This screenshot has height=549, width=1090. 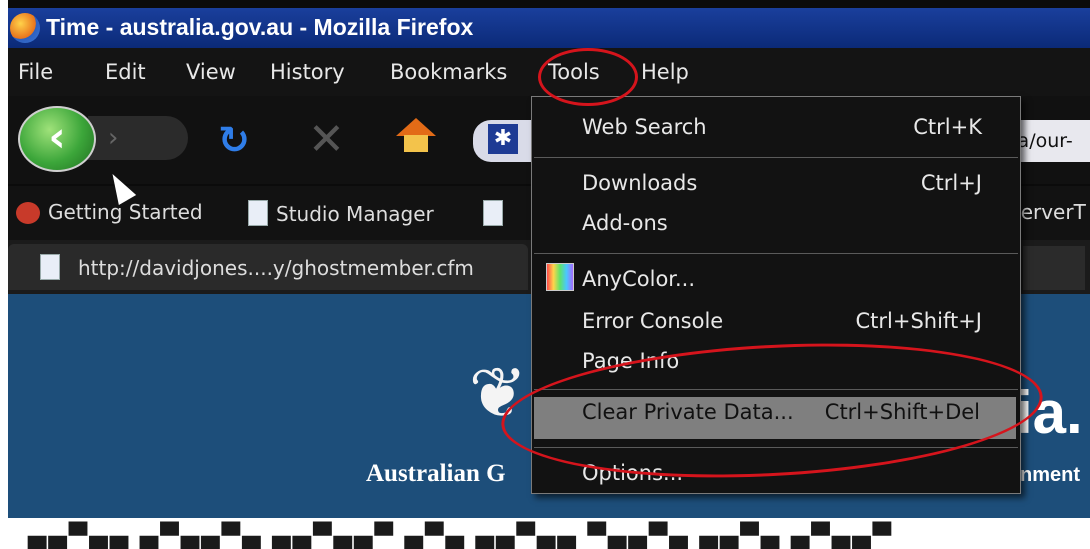 What do you see at coordinates (35, 72) in the screenshot?
I see `menu-file: File` at bounding box center [35, 72].